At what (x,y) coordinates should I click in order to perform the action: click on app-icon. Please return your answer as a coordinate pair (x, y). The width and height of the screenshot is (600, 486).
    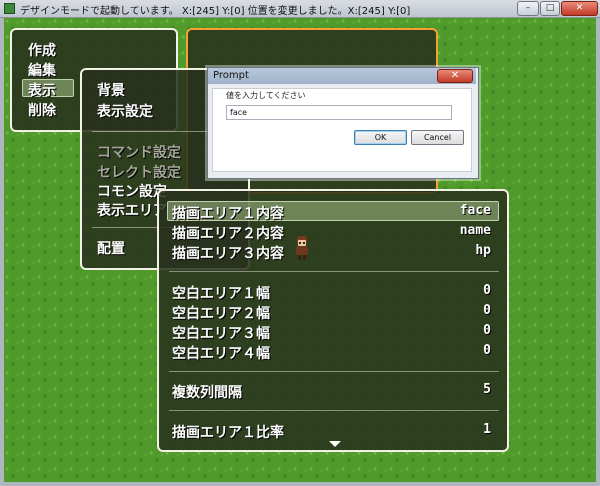
    Looking at the image, I should click on (9, 8).